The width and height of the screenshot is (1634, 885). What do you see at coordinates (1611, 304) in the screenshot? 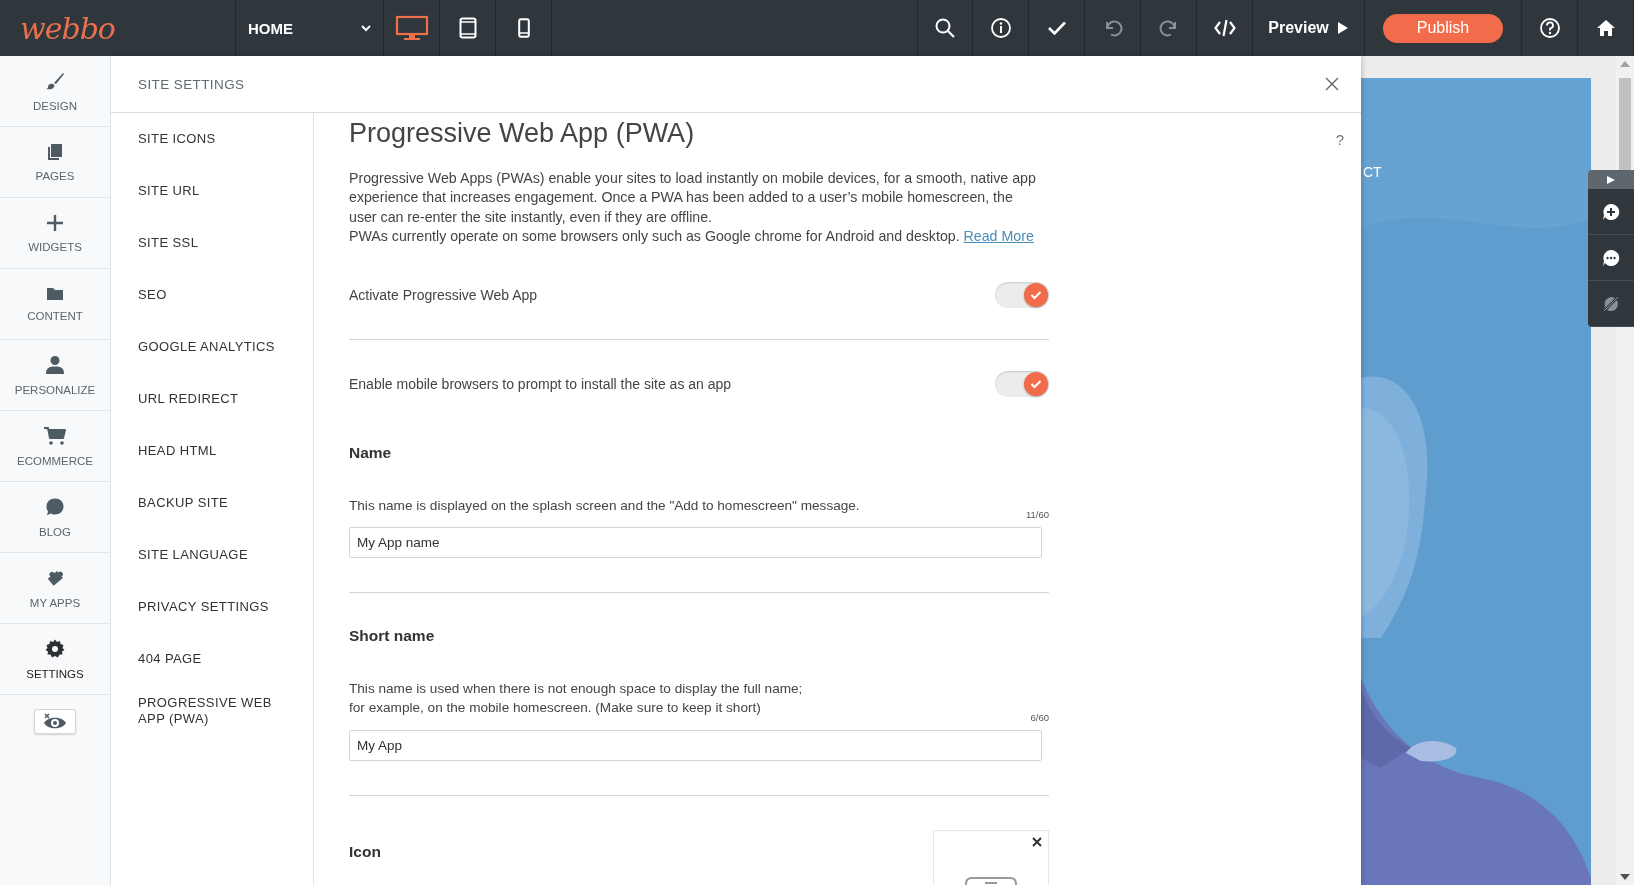
I see `hide-comments-button` at bounding box center [1611, 304].